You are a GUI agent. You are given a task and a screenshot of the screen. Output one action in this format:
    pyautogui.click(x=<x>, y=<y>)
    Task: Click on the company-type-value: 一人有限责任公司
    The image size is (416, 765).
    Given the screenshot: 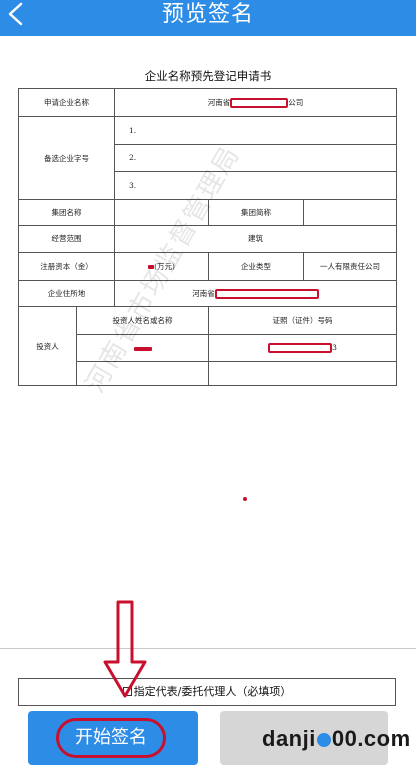 What is the action you would take?
    pyautogui.click(x=350, y=266)
    